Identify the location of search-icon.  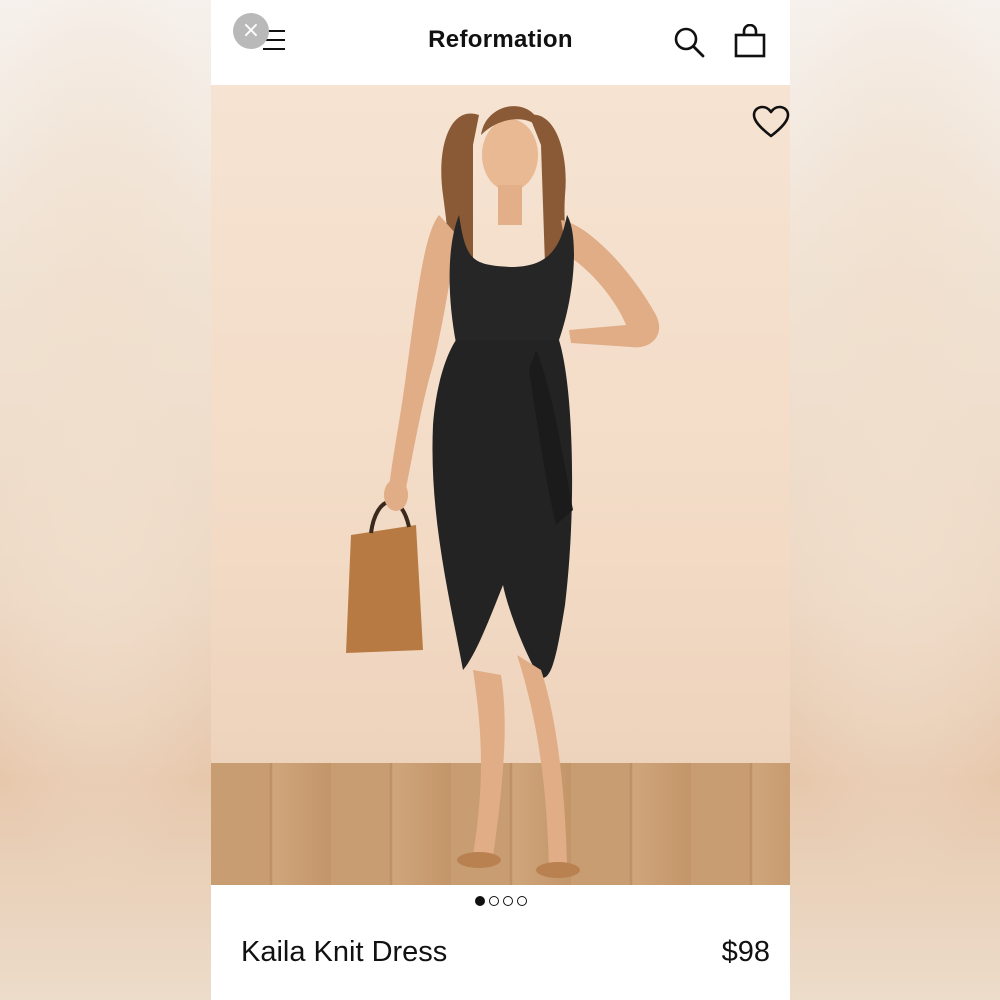
(689, 42).